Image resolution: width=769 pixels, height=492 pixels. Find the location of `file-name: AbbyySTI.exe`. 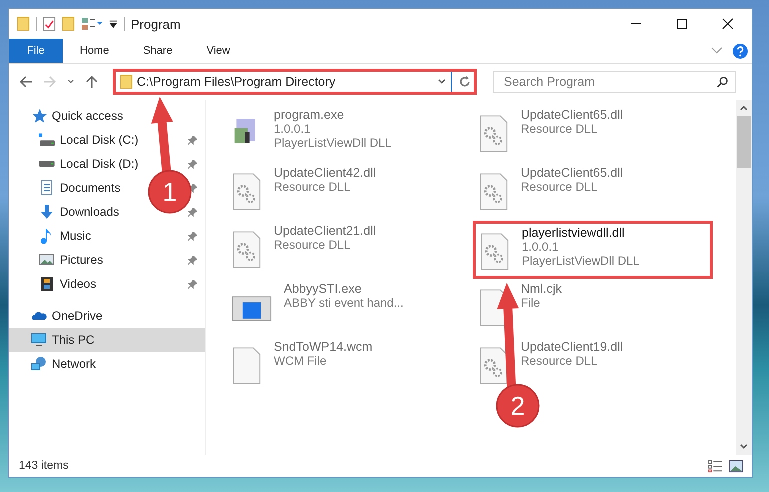

file-name: AbbyySTI.exe is located at coordinates (323, 289).